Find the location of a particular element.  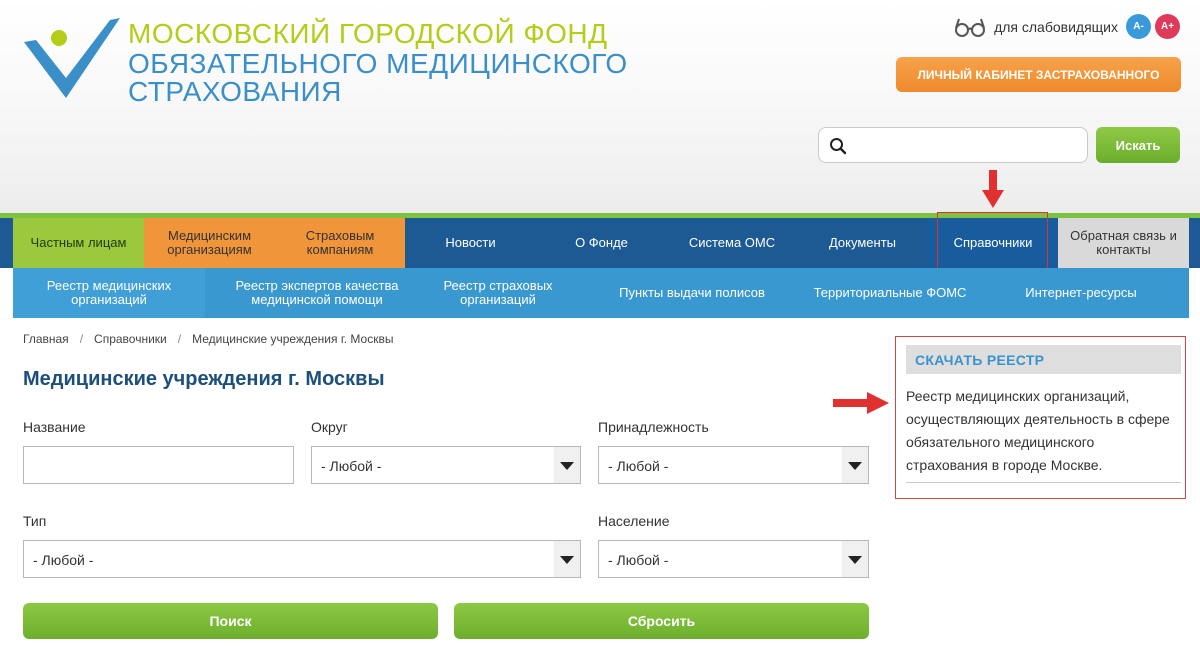

download-registry-header: СКАЧАТЬ РЕЕСТР is located at coordinates (1043, 359).